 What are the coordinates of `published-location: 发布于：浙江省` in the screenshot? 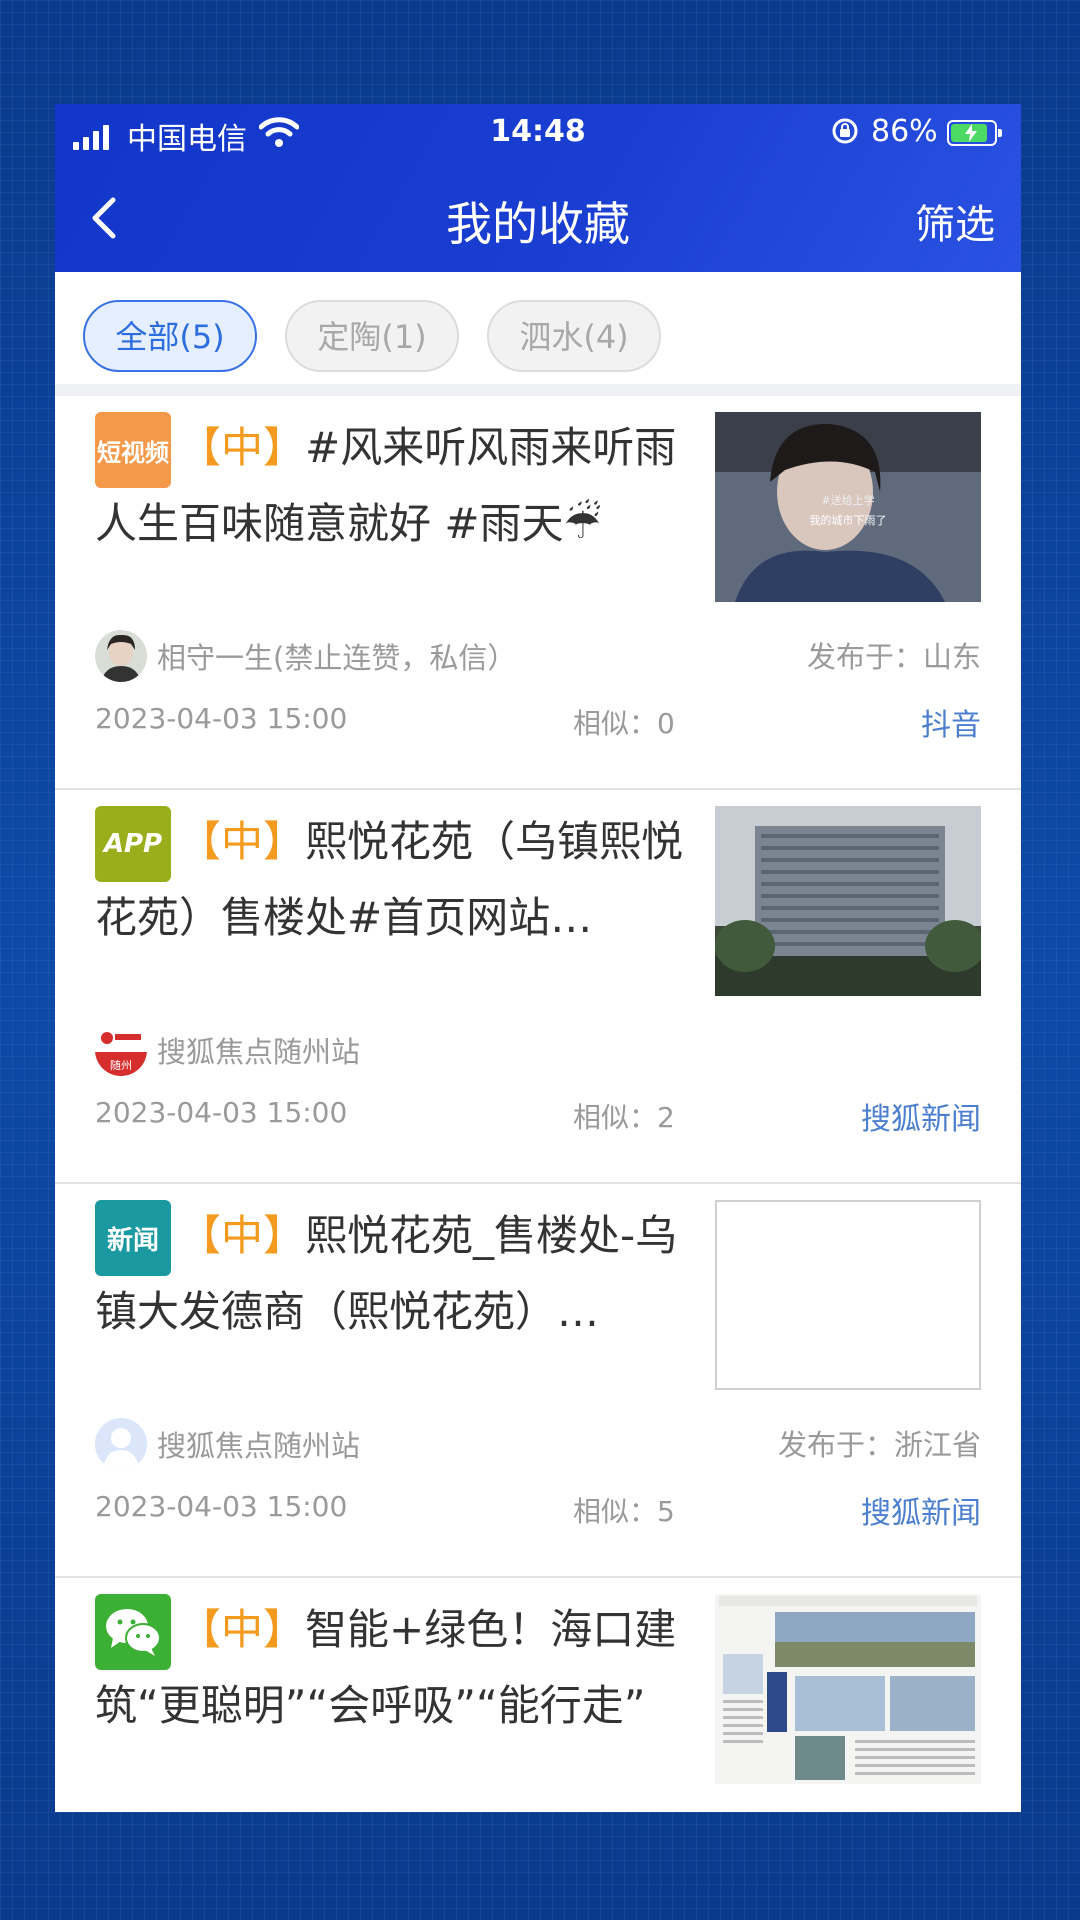 It's located at (879, 1445).